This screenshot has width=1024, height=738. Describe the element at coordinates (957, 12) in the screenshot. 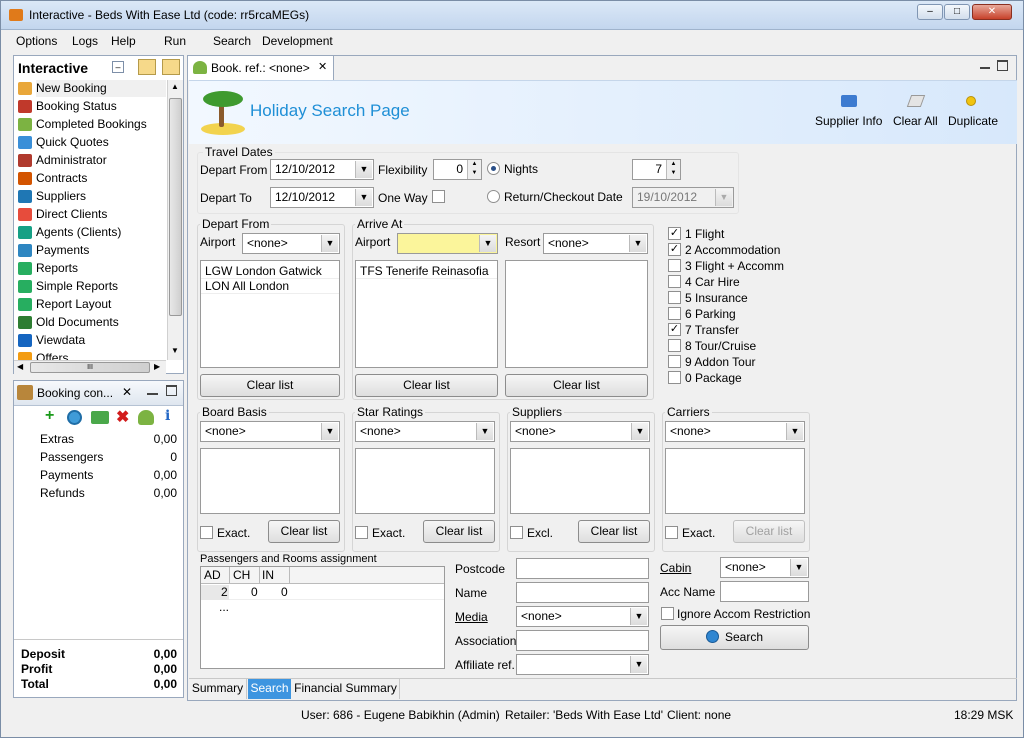

I see `maximize-button: □` at that location.